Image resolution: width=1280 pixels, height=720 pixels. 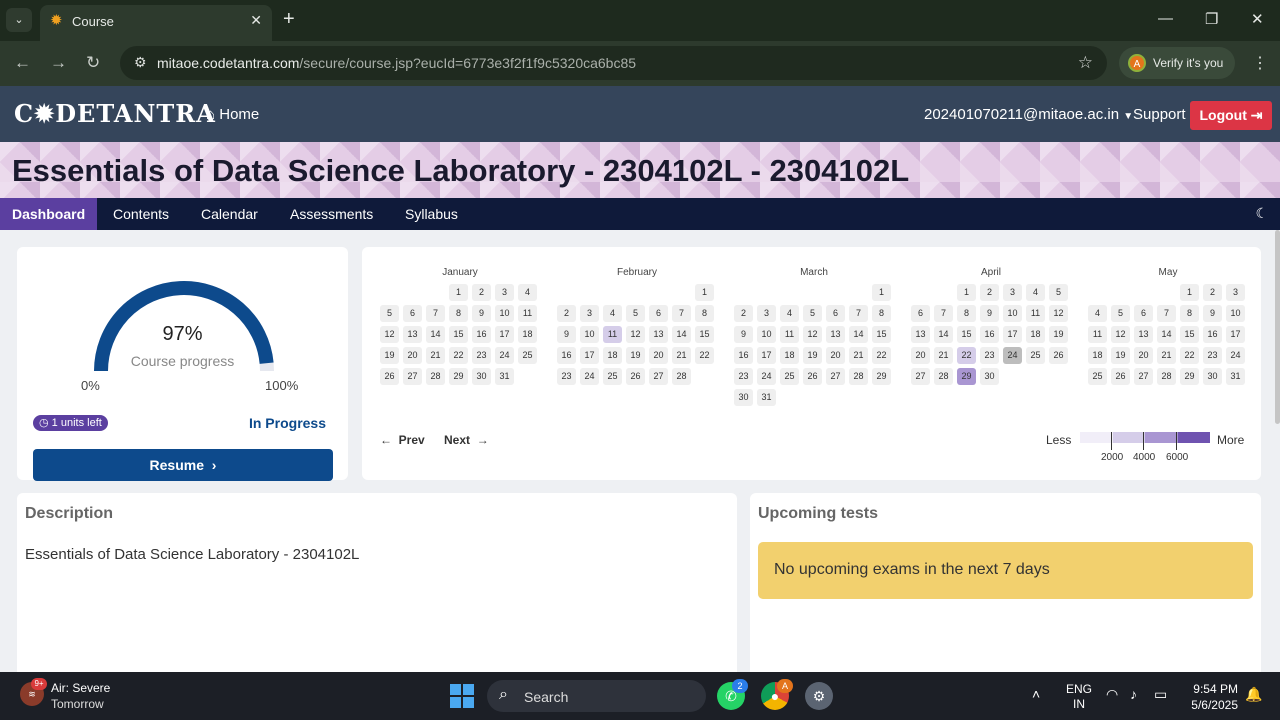 What do you see at coordinates (819, 696) in the screenshot?
I see `settings-icon: ⚙` at bounding box center [819, 696].